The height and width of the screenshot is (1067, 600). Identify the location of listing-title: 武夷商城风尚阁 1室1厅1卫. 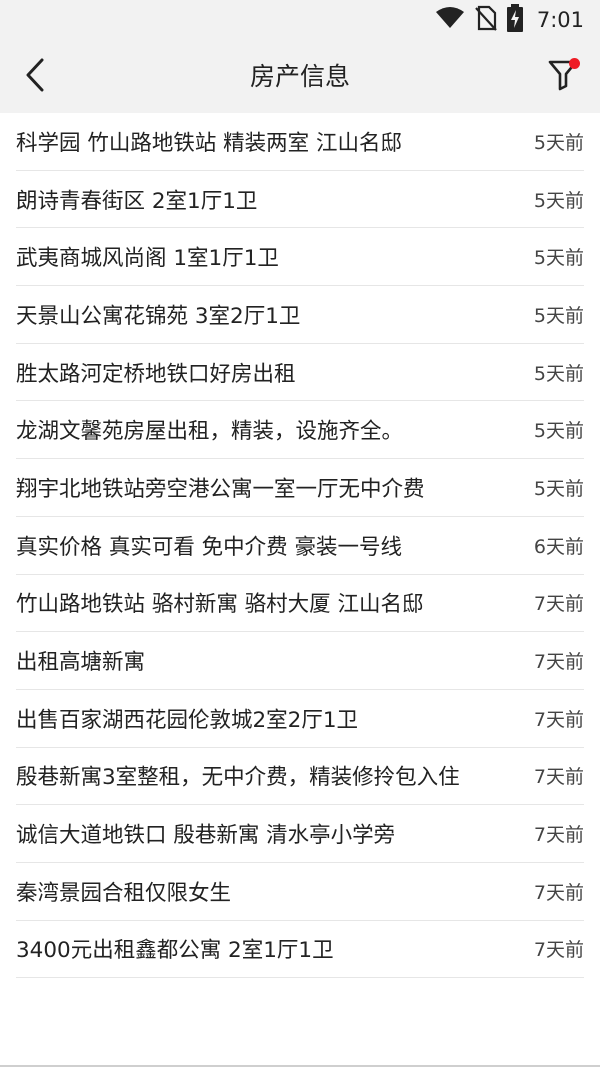
(147, 259).